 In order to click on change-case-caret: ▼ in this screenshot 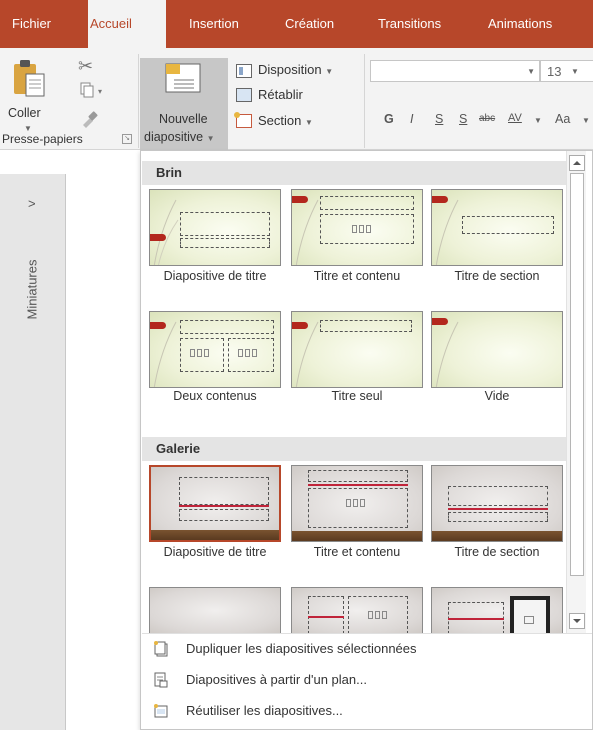, I will do `click(586, 120)`.